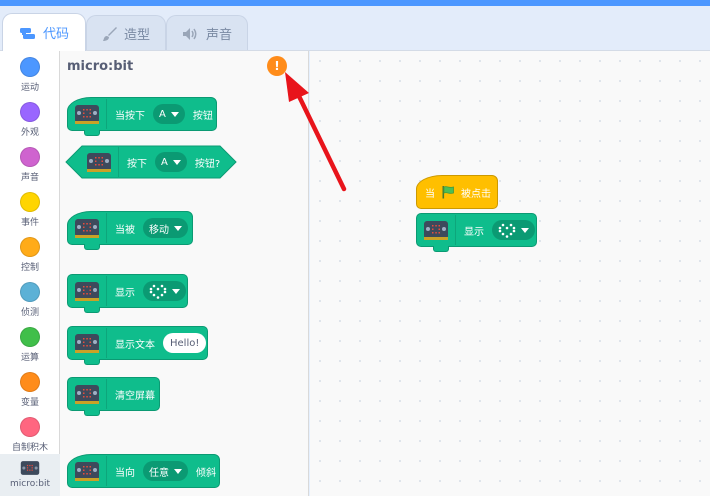 This screenshot has height=496, width=710. Describe the element at coordinates (30, 345) in the screenshot. I see `category-operators: 运算` at that location.